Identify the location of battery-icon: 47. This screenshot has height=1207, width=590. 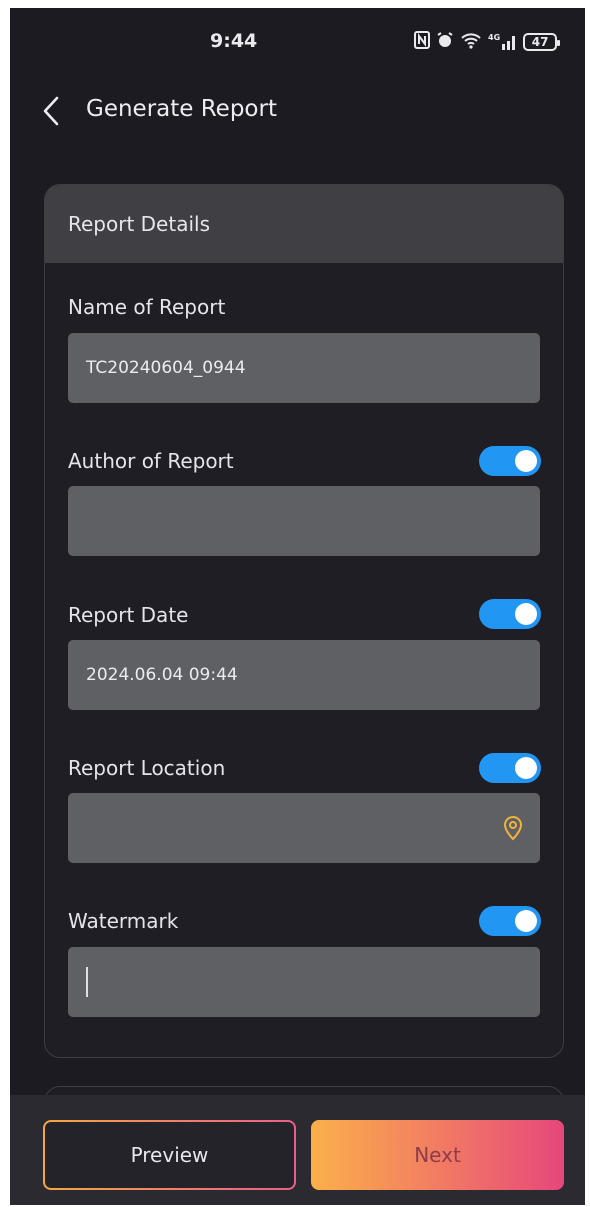
(542, 42).